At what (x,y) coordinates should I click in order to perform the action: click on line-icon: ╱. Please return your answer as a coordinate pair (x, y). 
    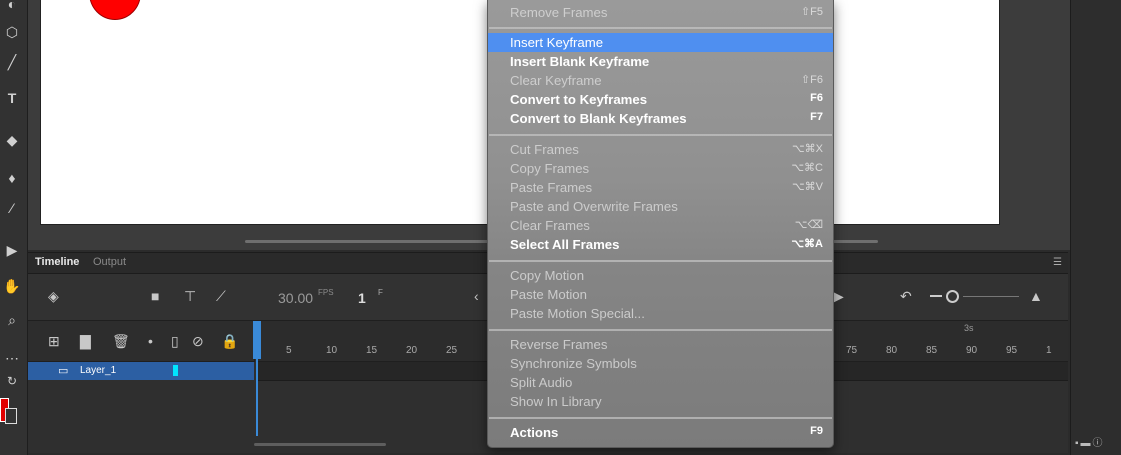
    Looking at the image, I should click on (12, 62).